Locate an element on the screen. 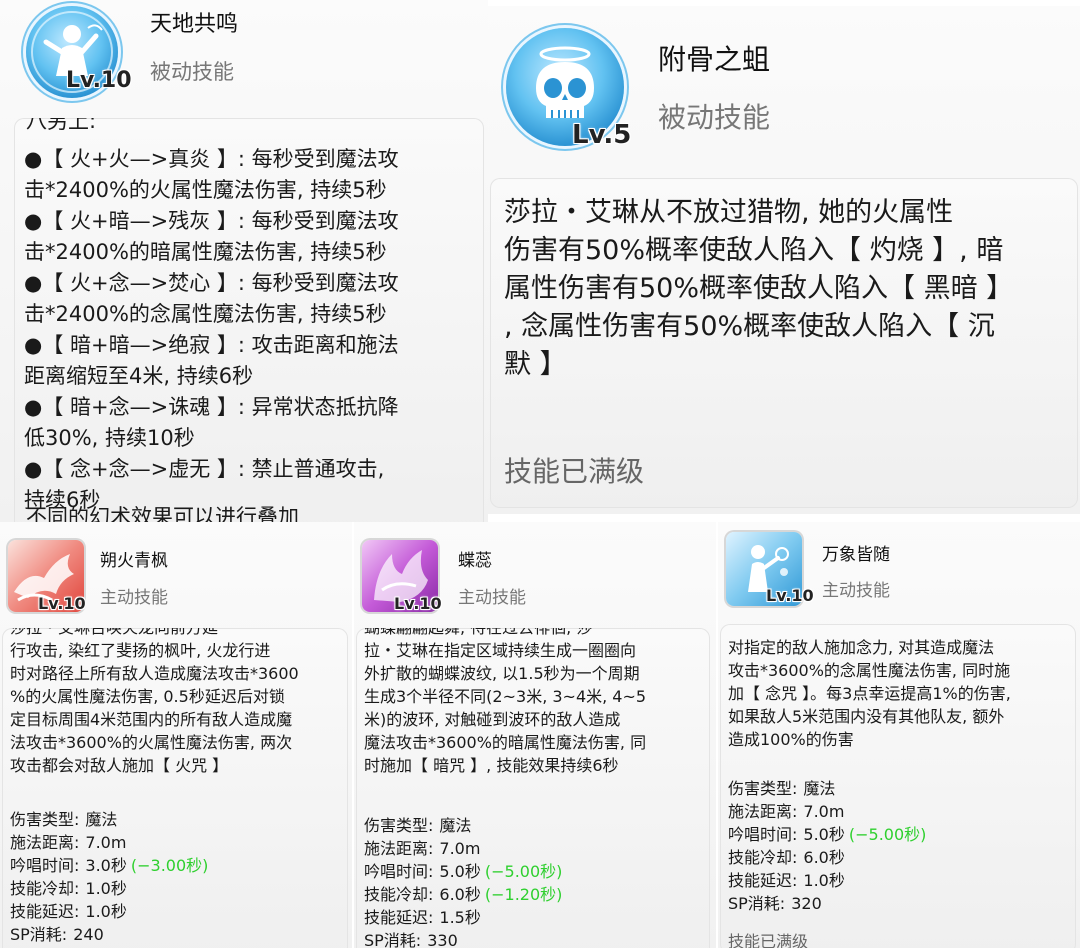 The height and width of the screenshot is (948, 1080). stat-row: 吟唱时间: 3.0秒 (−3.00秒) is located at coordinates (109, 865).